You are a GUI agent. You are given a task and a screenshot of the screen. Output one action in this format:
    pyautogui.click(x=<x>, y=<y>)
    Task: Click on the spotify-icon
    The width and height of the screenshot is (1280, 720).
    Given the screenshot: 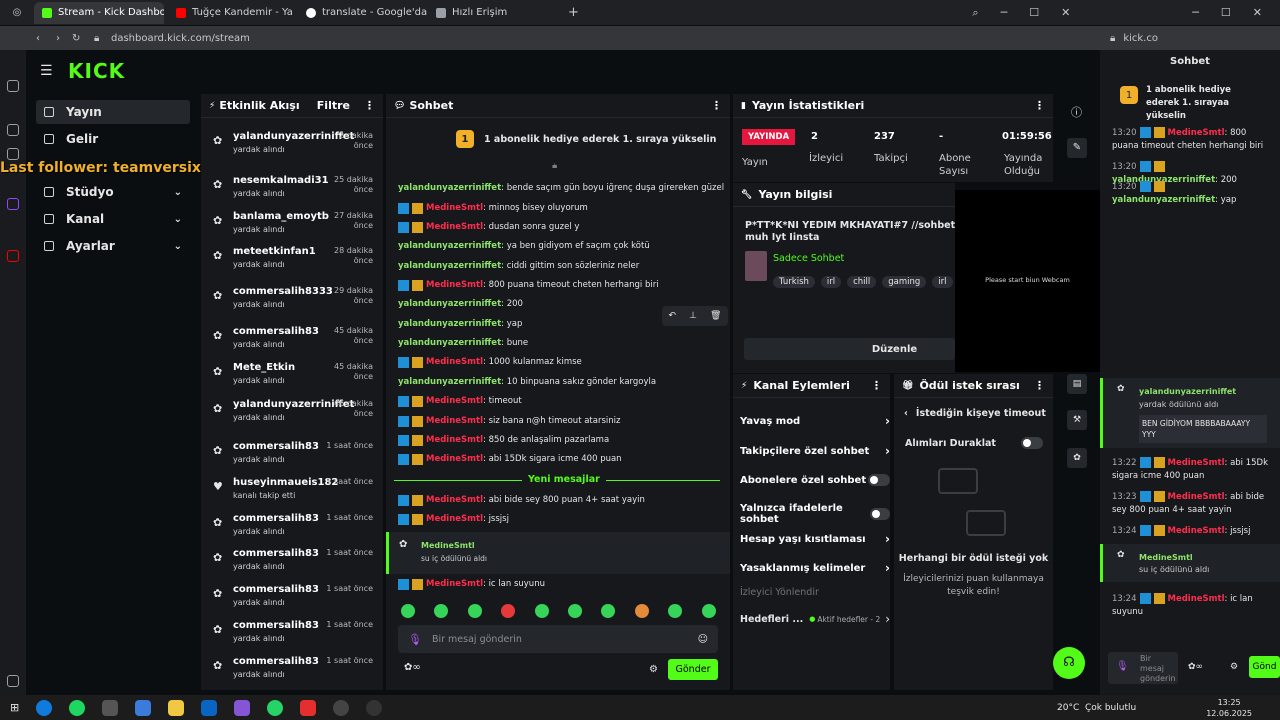 What is the action you would take?
    pyautogui.click(x=77, y=707)
    